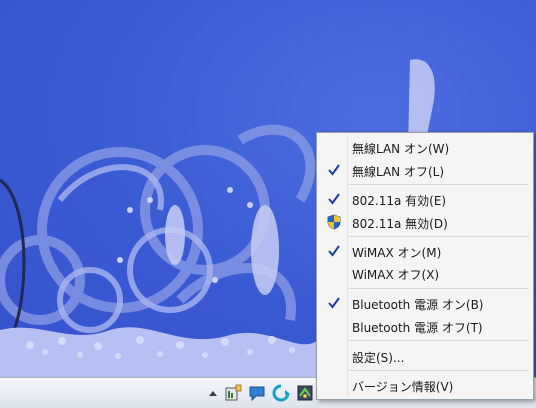  Describe the element at coordinates (305, 393) in the screenshot. I see `wireless-utility-icon` at that location.